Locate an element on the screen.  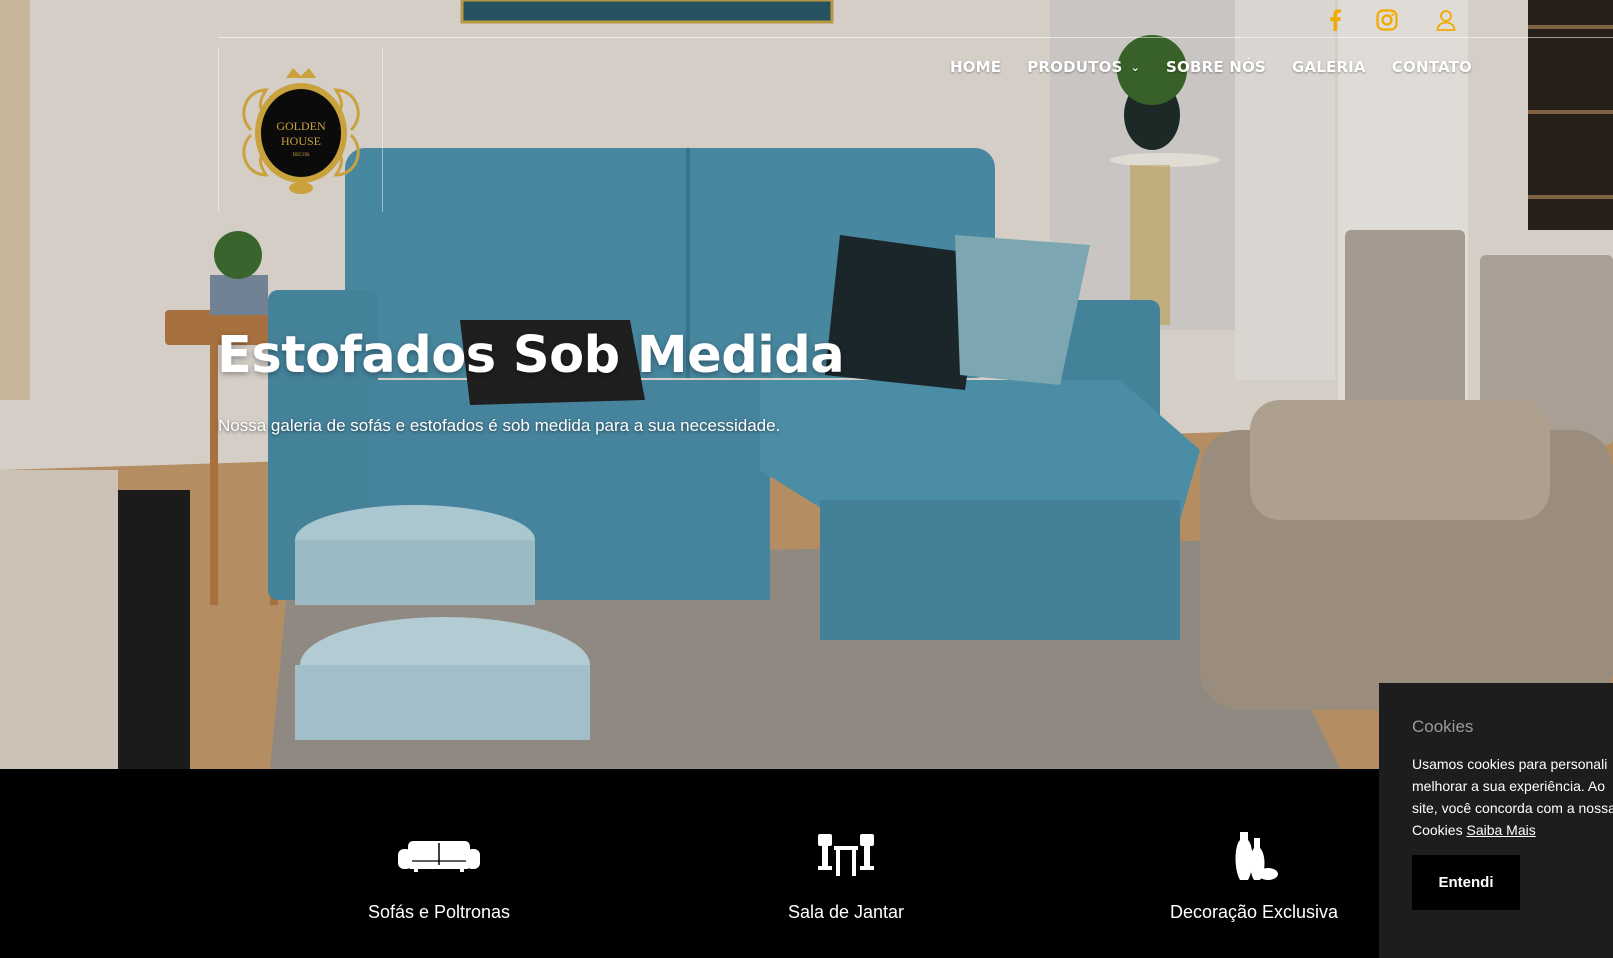
instagram-icon is located at coordinates (1387, 20).